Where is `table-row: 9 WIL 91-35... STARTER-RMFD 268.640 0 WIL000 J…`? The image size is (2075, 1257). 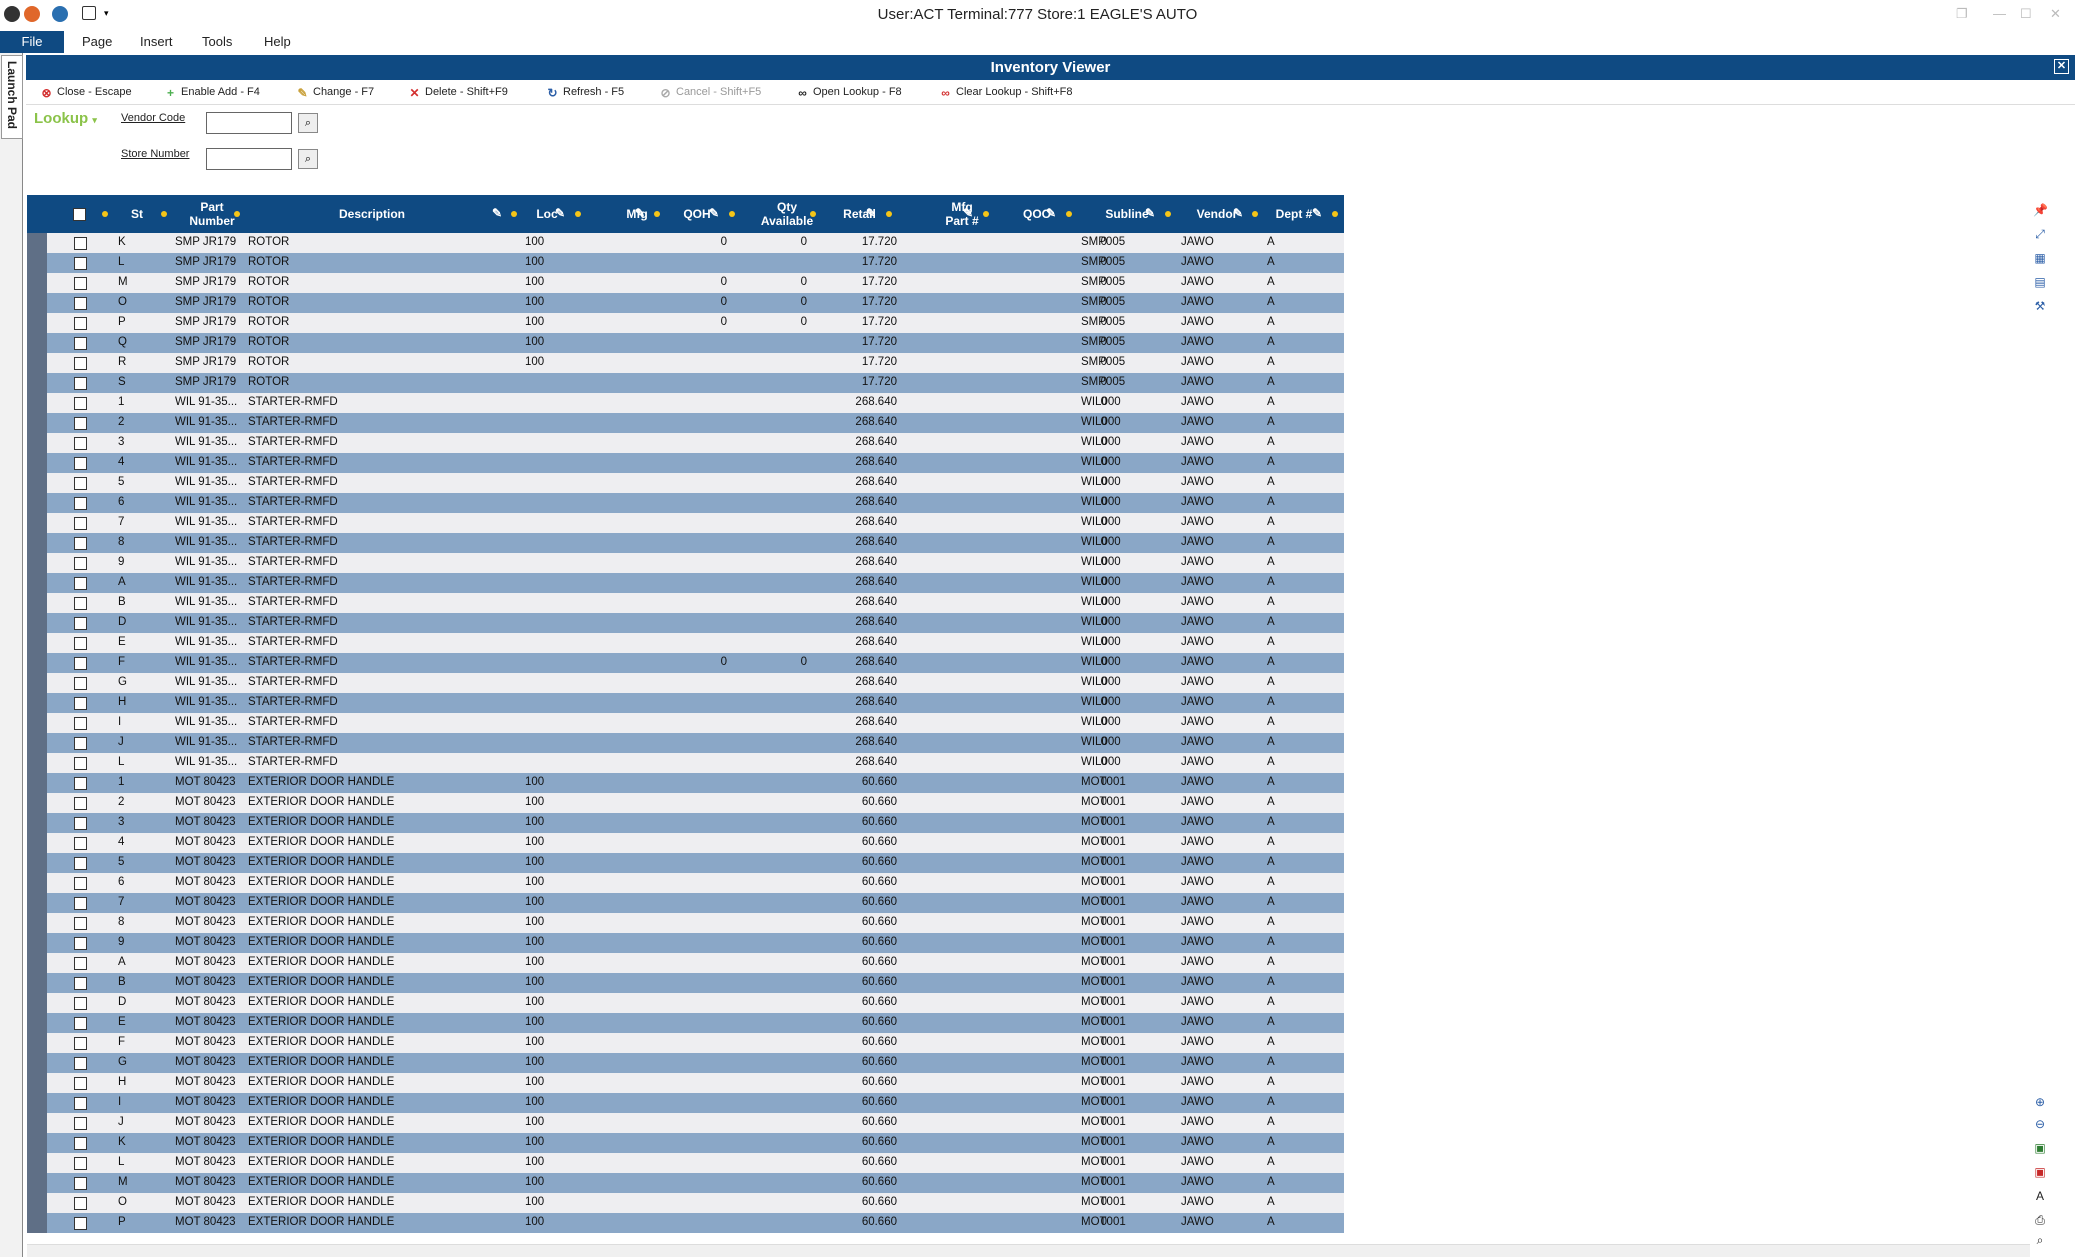
table-row: 9 WIL 91-35... STARTER-RMFD 268.640 0 WIL000 J… is located at coordinates (685, 563).